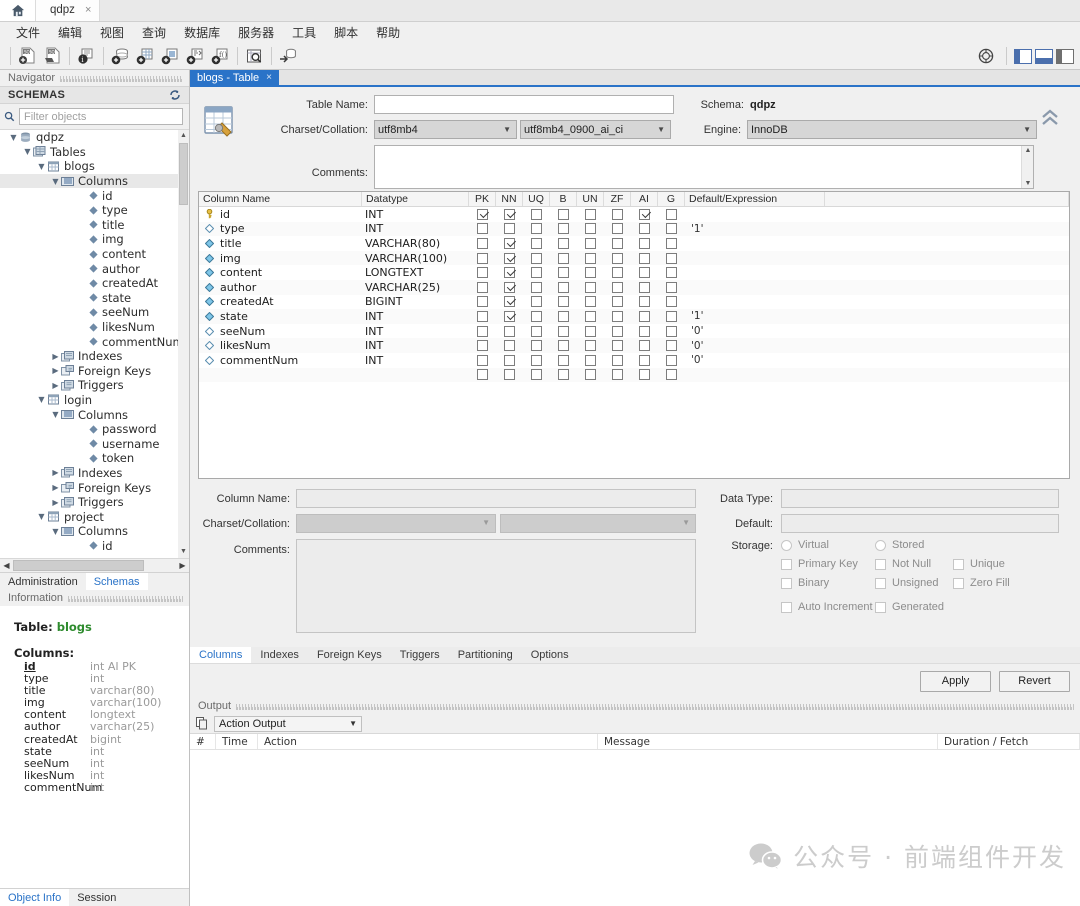 The height and width of the screenshot is (906, 1080). What do you see at coordinates (634, 331) in the screenshot?
I see `column-row: seeNum INT '0'` at bounding box center [634, 331].